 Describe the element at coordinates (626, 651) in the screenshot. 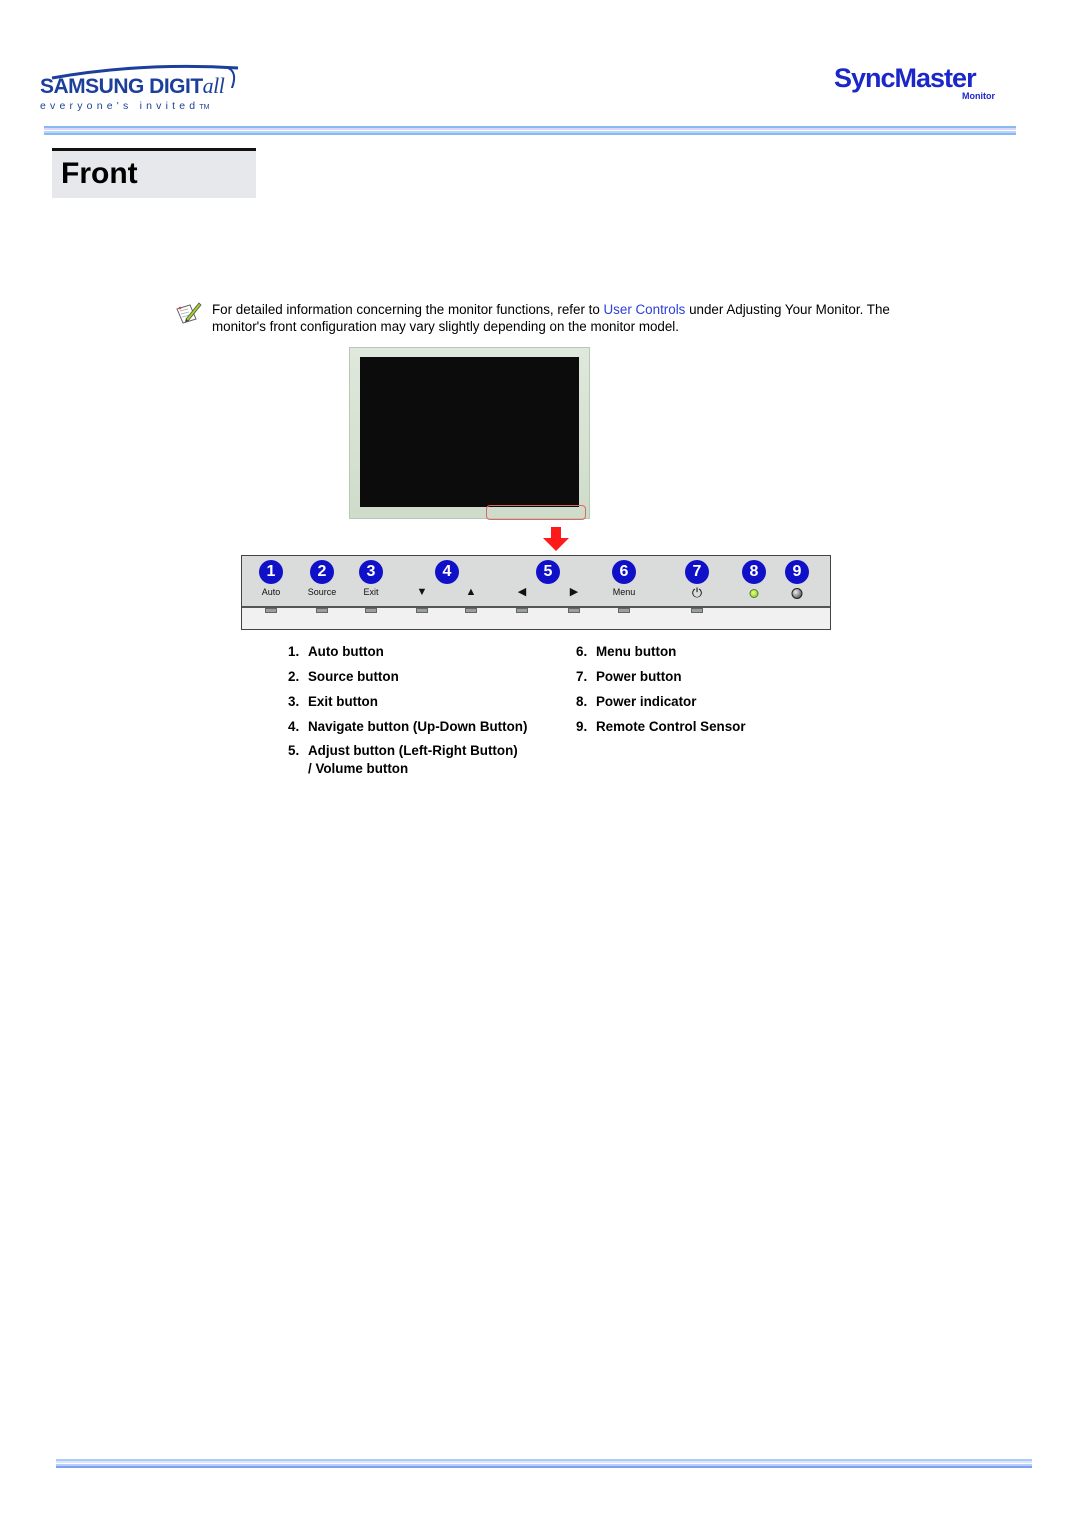

I see `legend-item-6: 6. Menu button` at that location.